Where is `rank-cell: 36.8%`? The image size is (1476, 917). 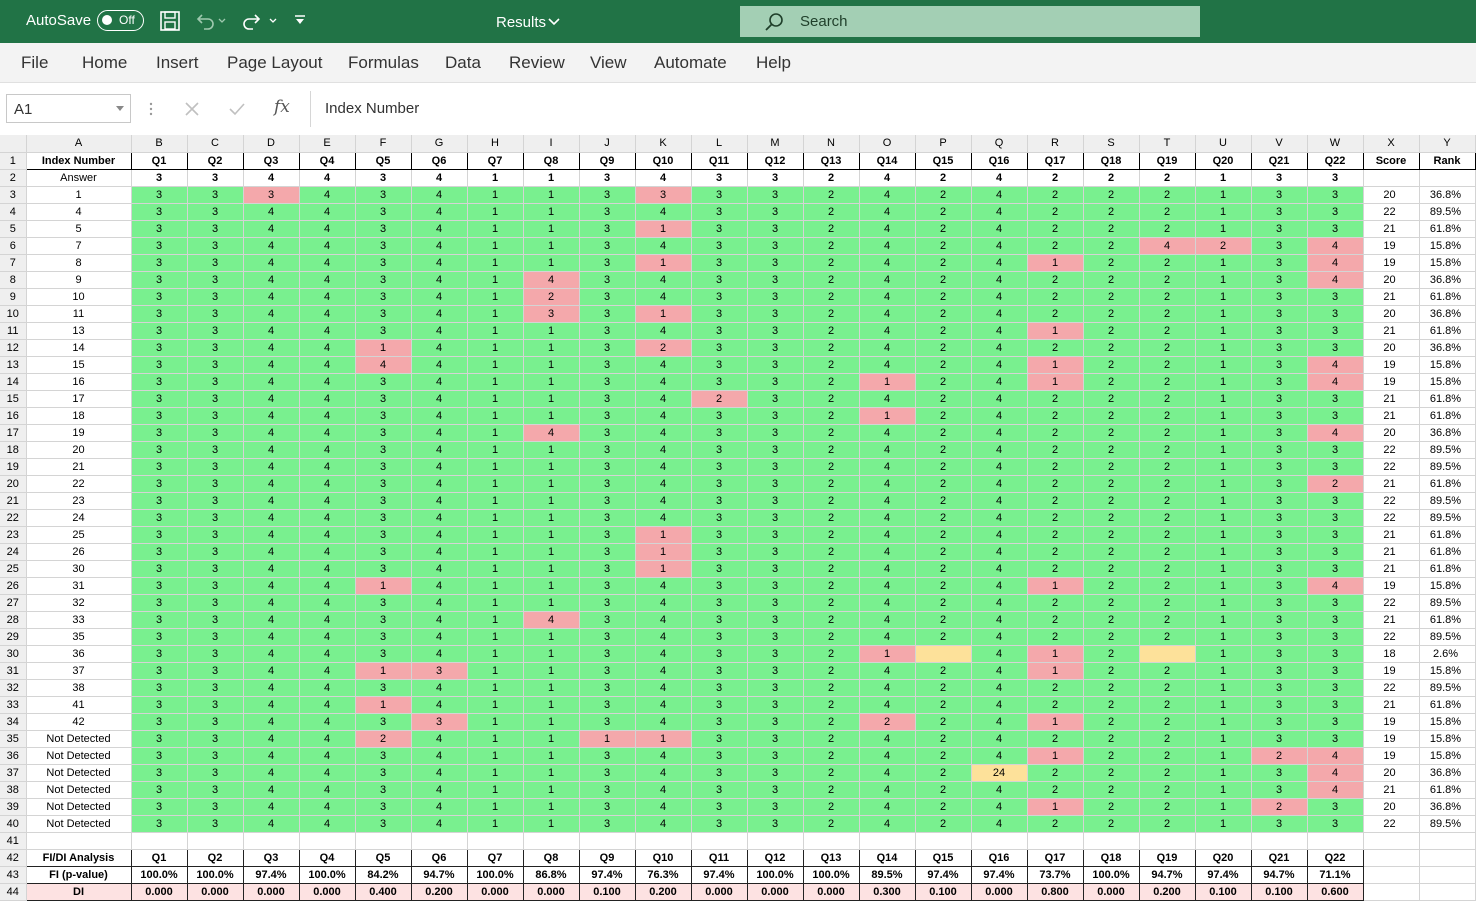 rank-cell: 36.8% is located at coordinates (1447, 433).